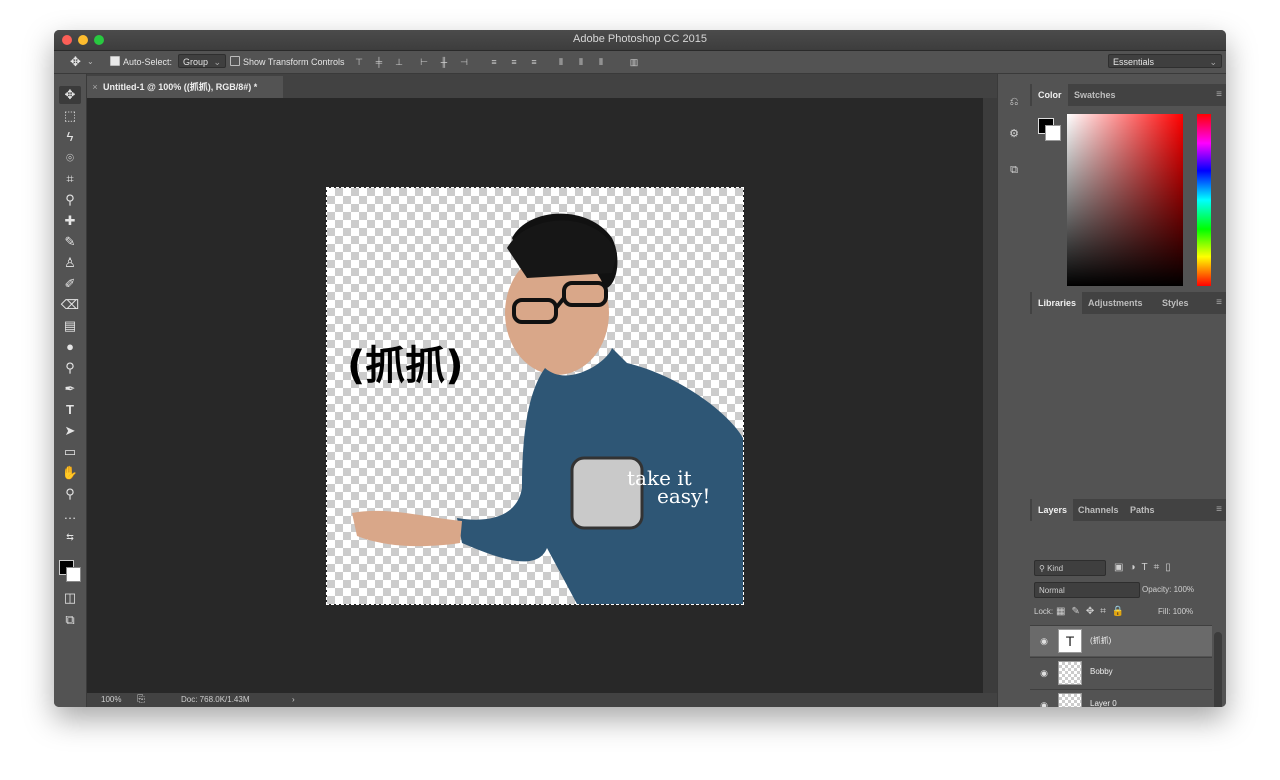 This screenshot has height=780, width=1280. I want to click on gradient-tool-icon: ▤, so click(70, 326).